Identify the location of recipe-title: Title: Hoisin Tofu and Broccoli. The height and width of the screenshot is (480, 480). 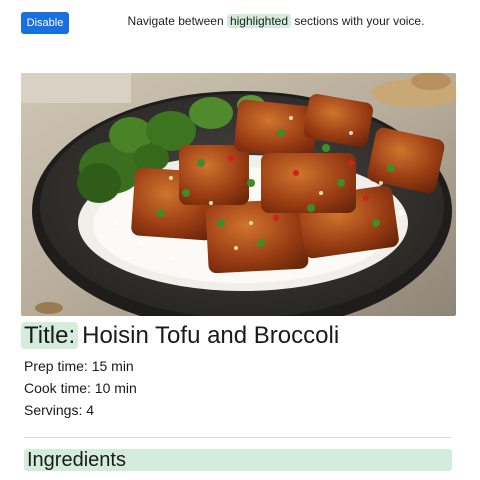
(180, 336).